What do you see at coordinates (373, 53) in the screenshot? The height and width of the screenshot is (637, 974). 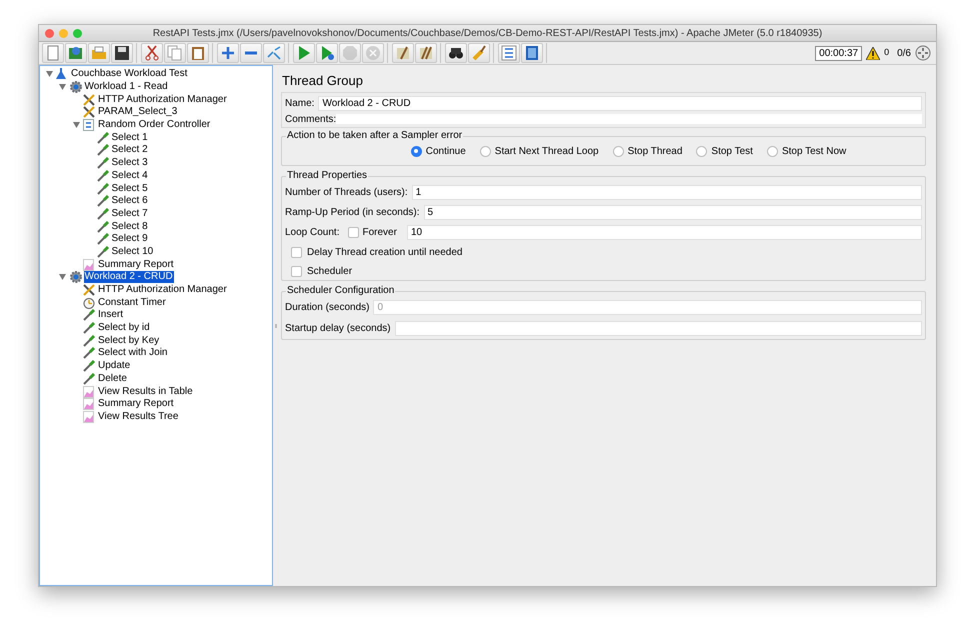 I see `stop-icon` at bounding box center [373, 53].